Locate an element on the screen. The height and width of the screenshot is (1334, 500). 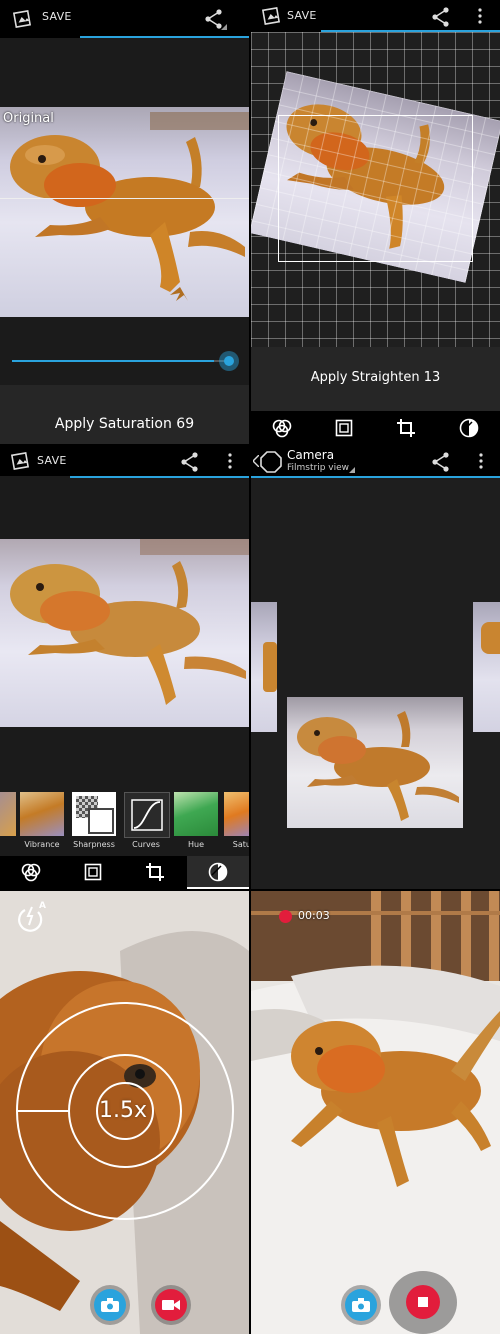
bottom-bar is located at coordinates (124, 414).